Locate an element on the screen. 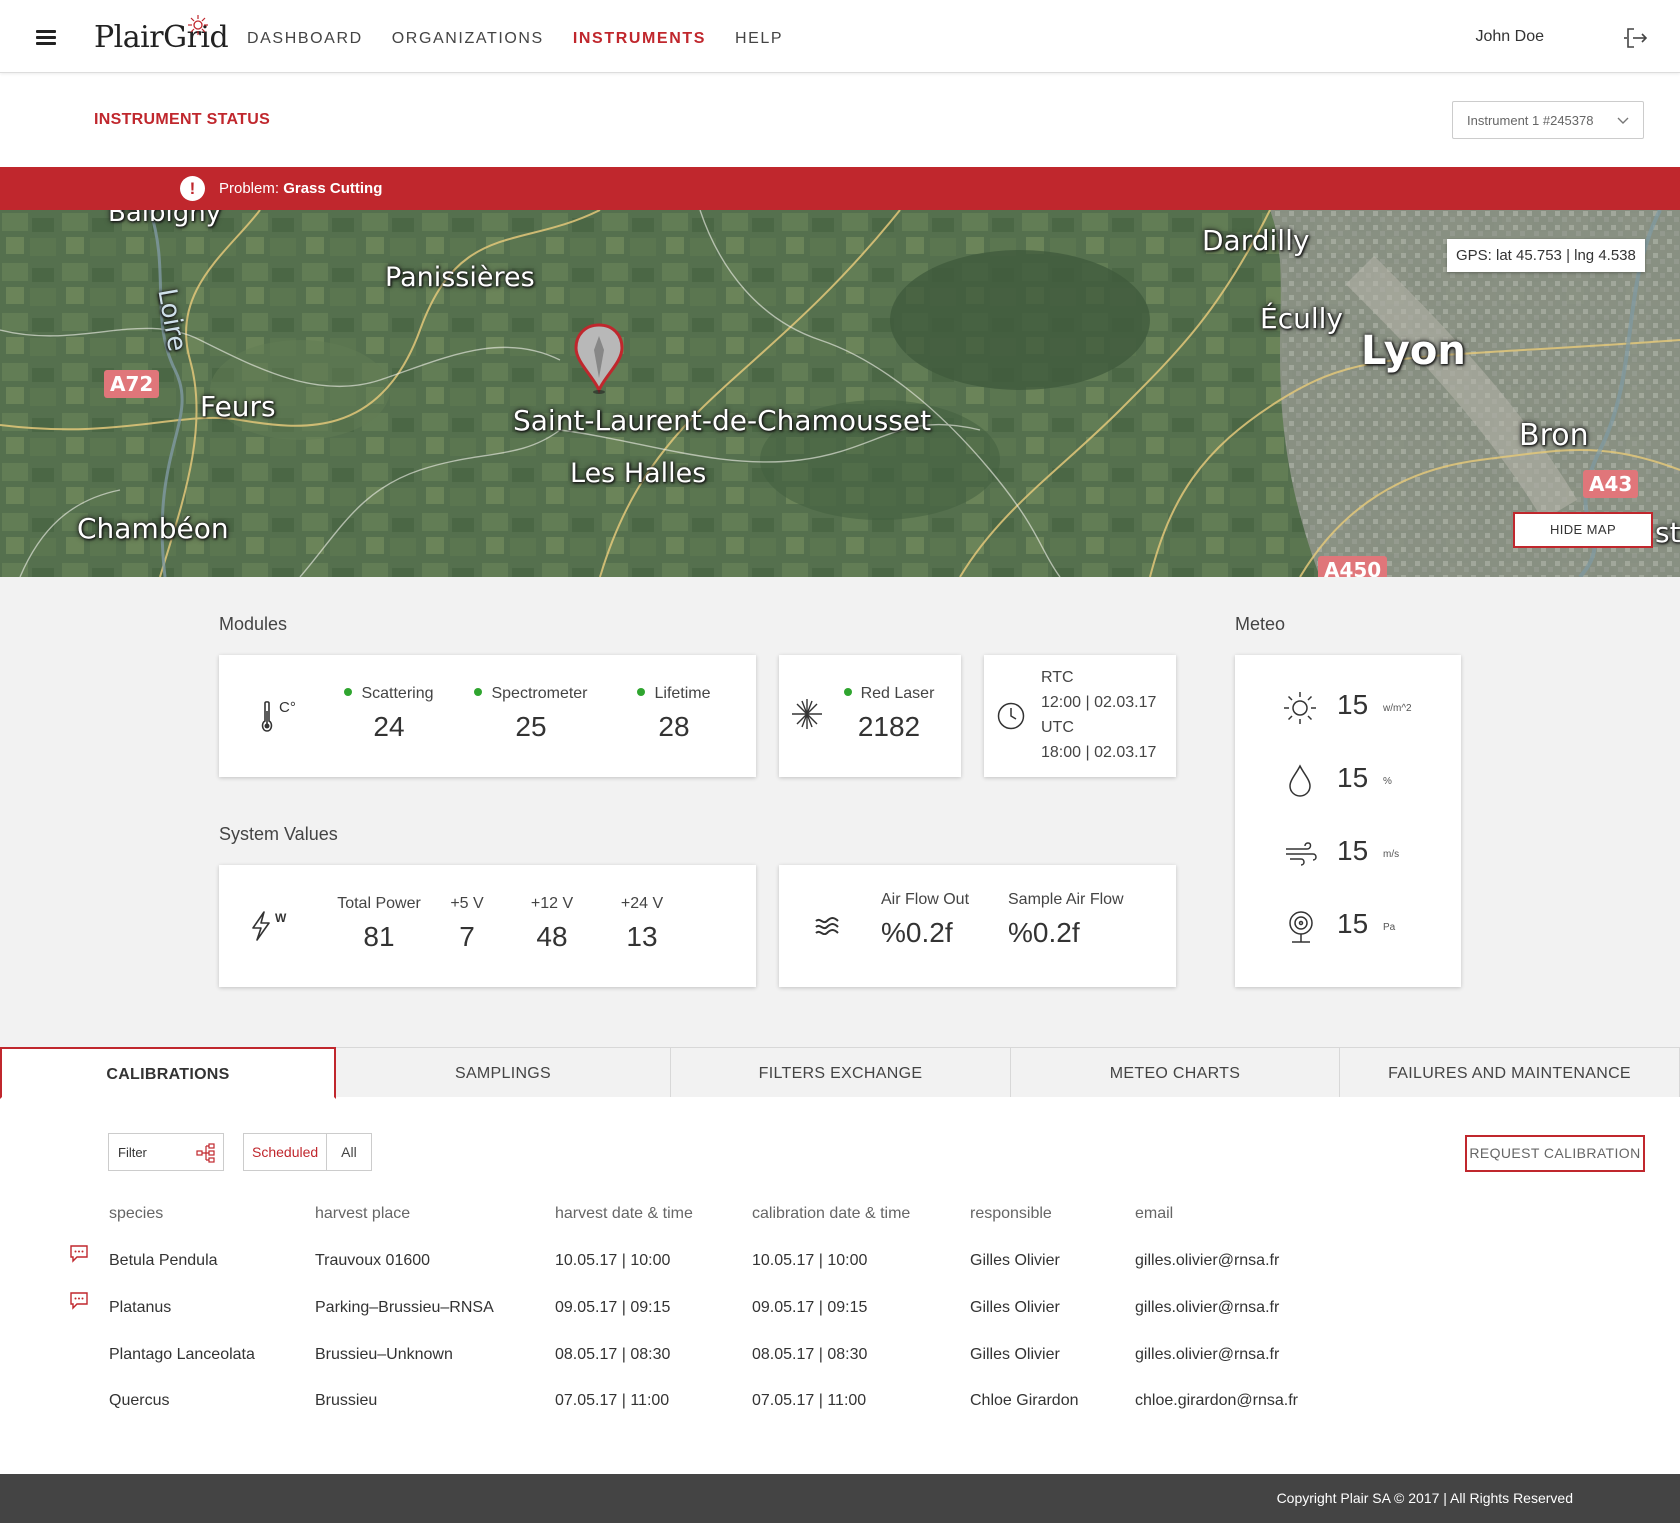 The image size is (1680, 1523). instrument-location-pin-icon is located at coordinates (599, 358).